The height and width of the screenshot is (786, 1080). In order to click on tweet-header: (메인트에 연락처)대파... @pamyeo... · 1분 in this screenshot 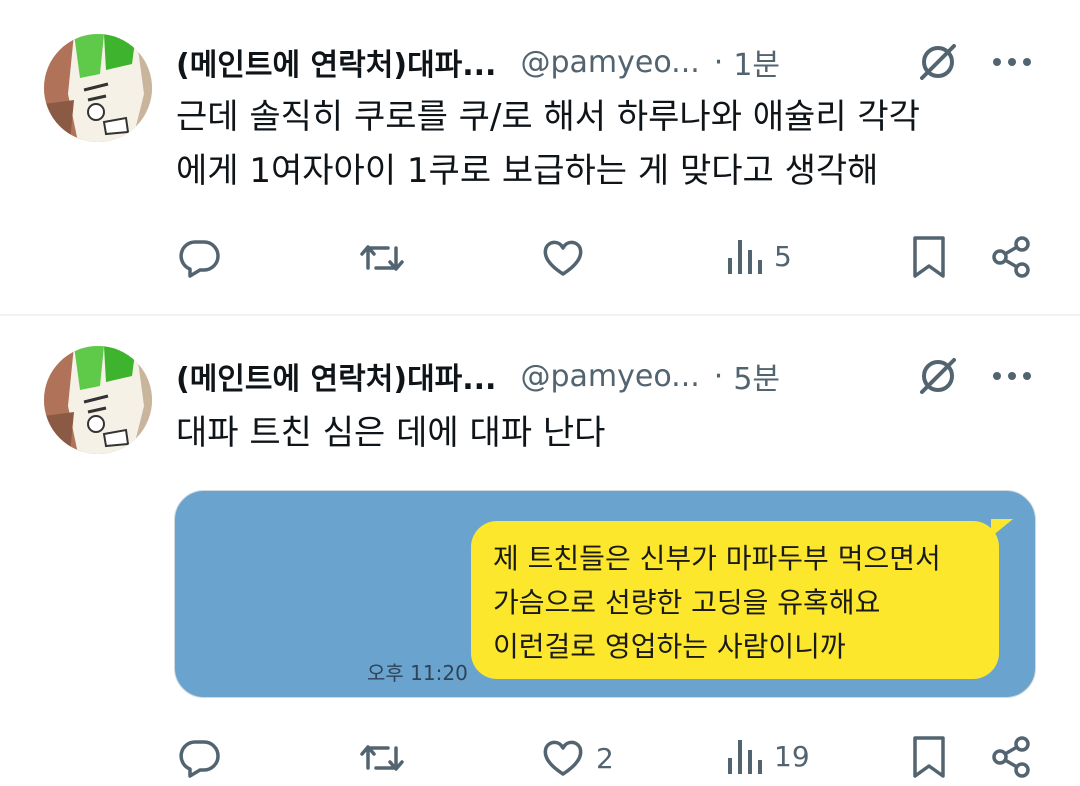, I will do `click(478, 62)`.